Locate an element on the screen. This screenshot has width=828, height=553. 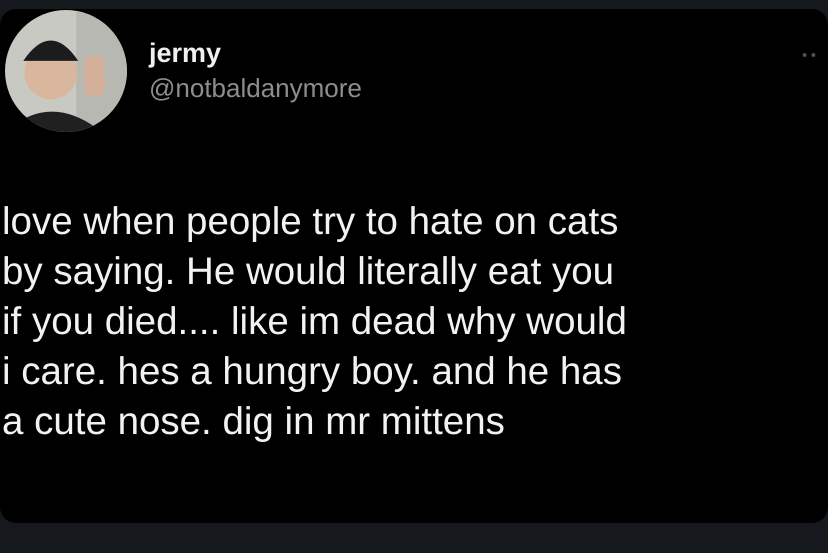
more-icon is located at coordinates (809, 55).